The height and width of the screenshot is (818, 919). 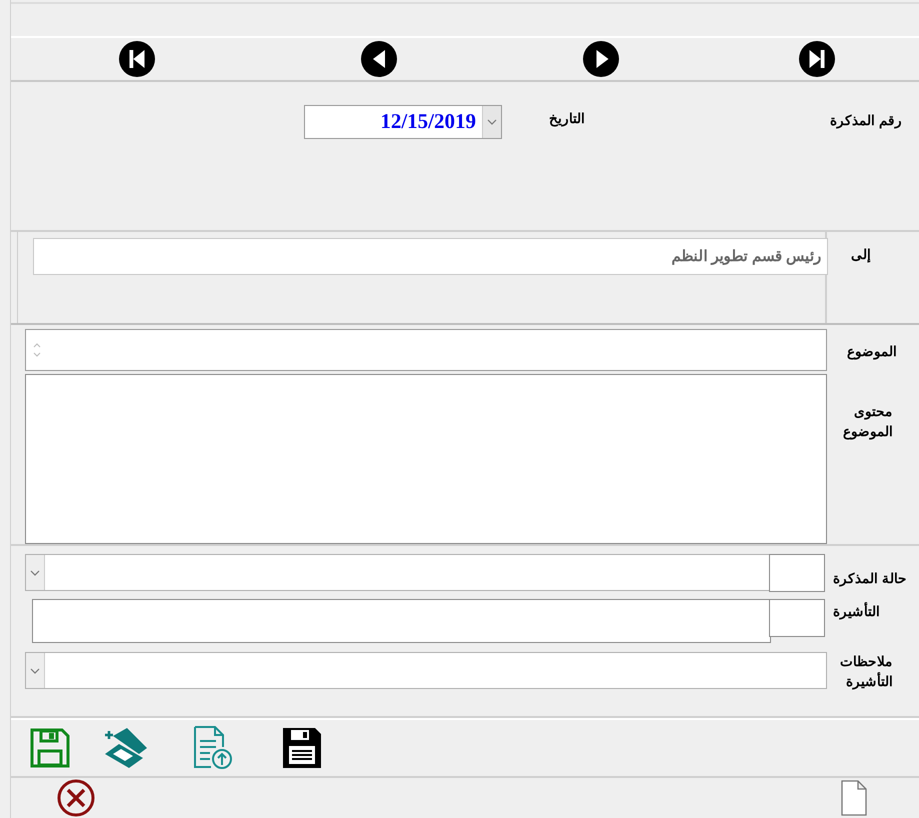 I want to click on endorsement-code-field, so click(x=797, y=618).